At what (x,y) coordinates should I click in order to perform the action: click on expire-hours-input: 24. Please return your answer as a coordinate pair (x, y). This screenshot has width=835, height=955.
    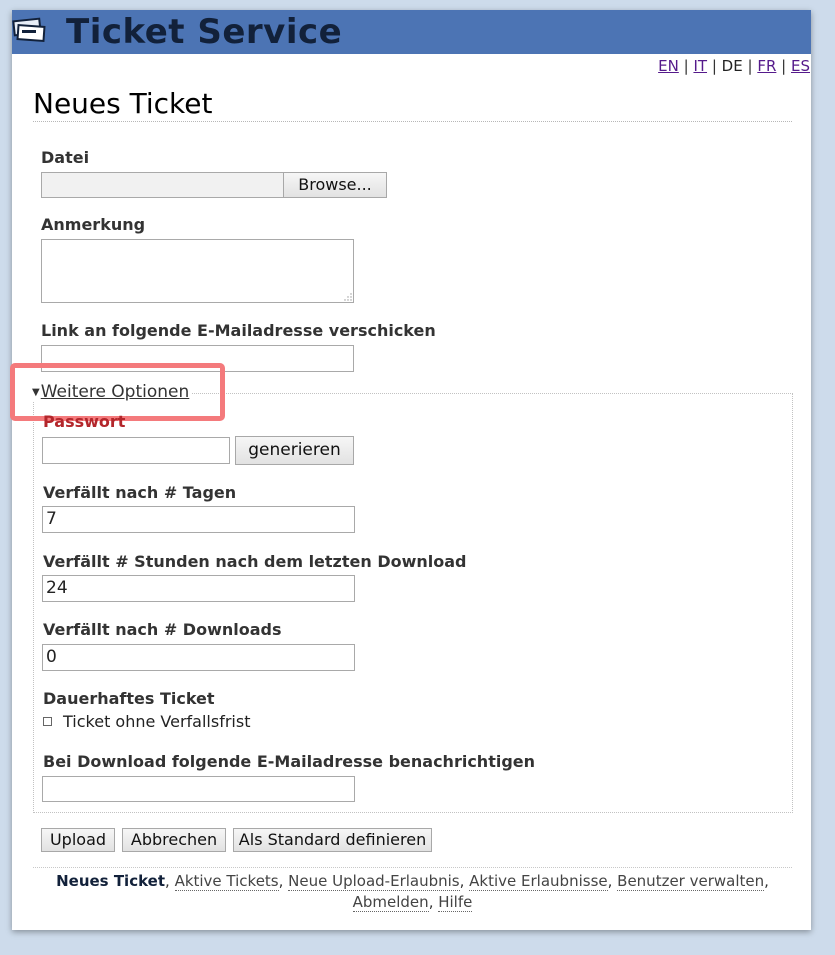
    Looking at the image, I should click on (198, 588).